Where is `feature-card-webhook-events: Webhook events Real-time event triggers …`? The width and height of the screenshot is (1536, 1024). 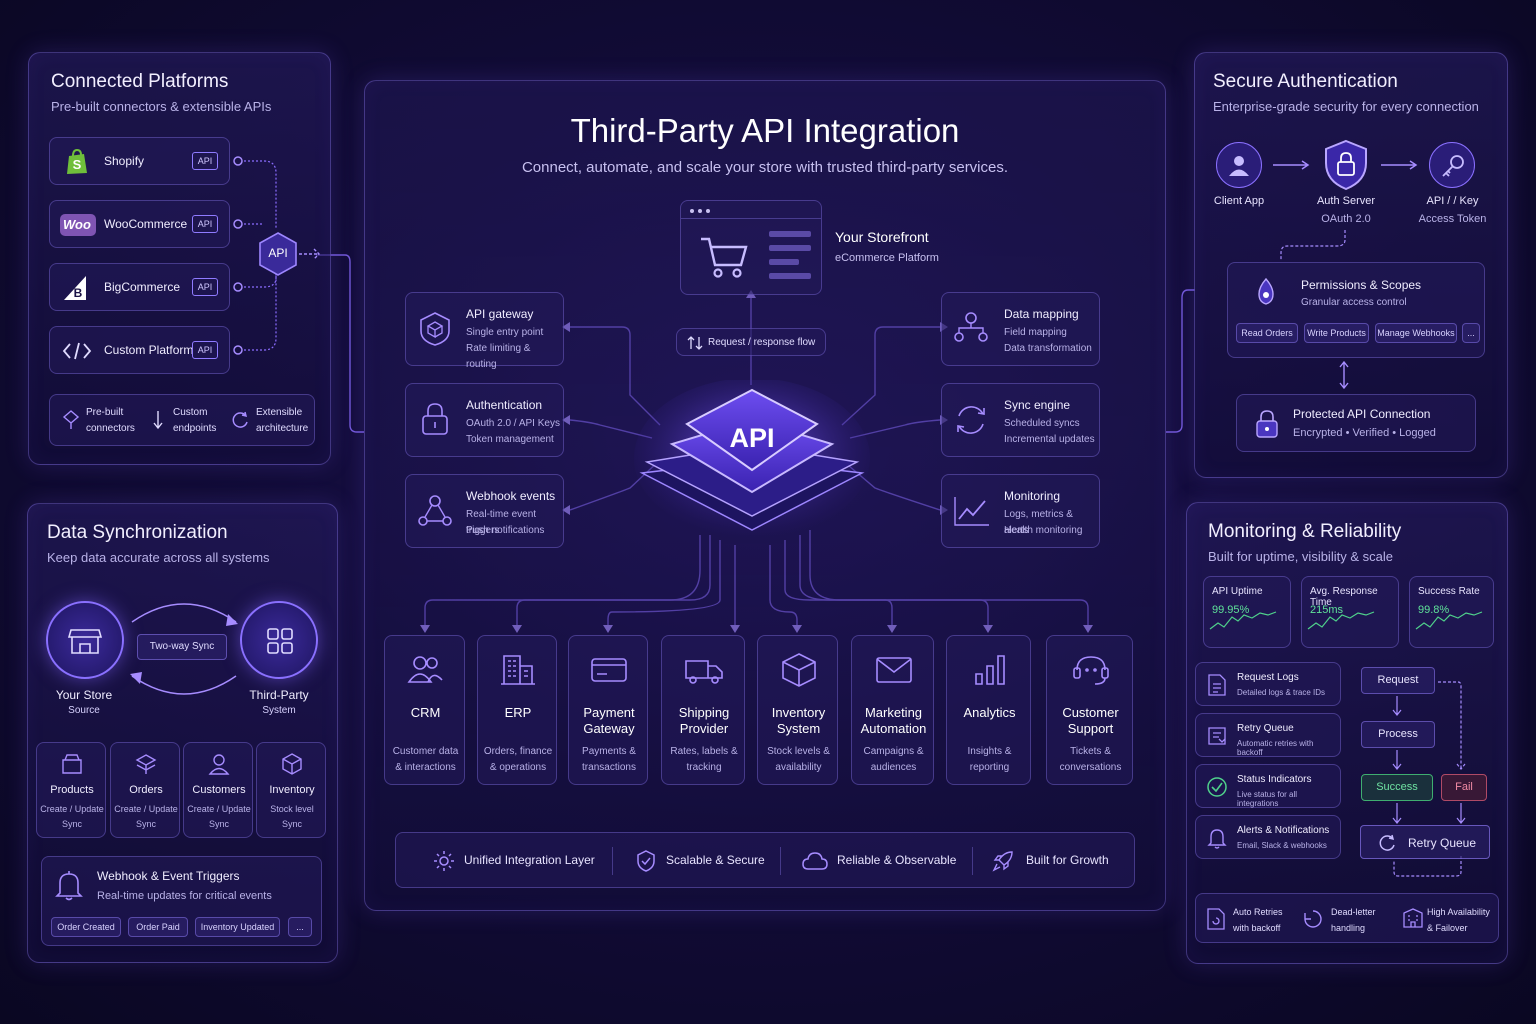 feature-card-webhook-events: Webhook events Real-time event triggers … is located at coordinates (484, 511).